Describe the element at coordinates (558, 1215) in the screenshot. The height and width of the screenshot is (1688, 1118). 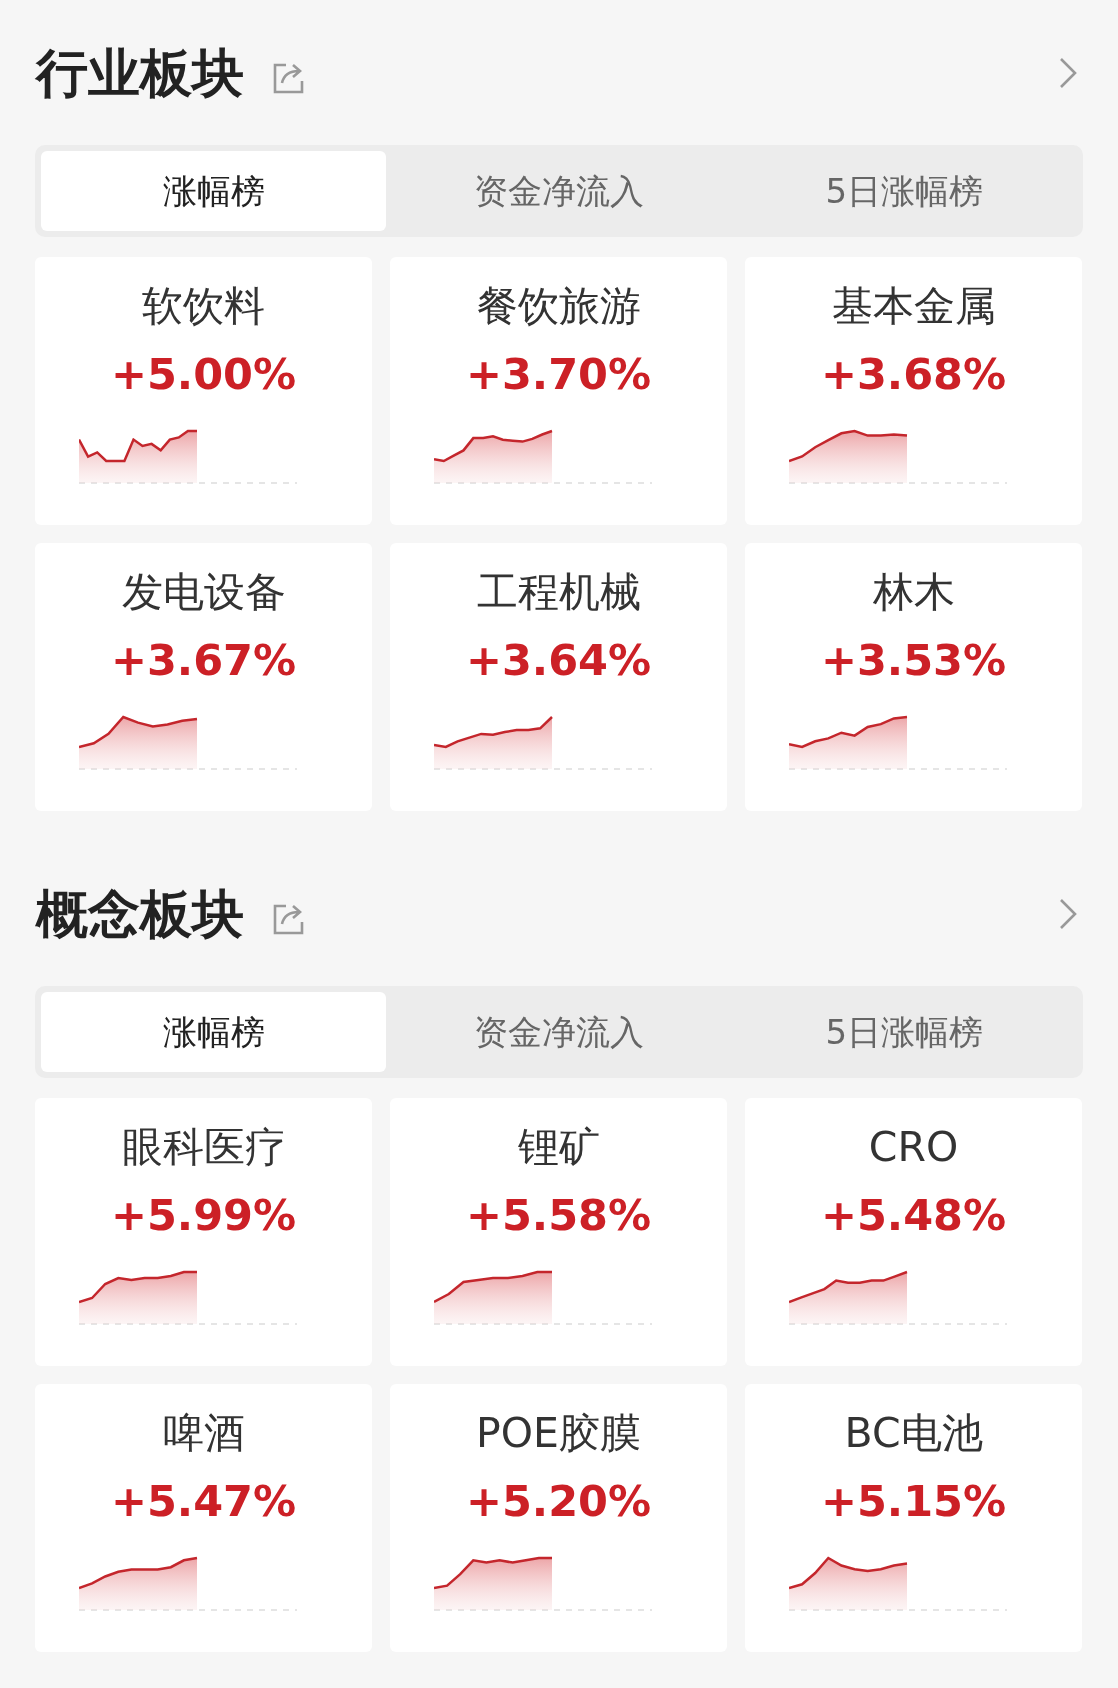
I see `percent-change: +5.58%` at that location.